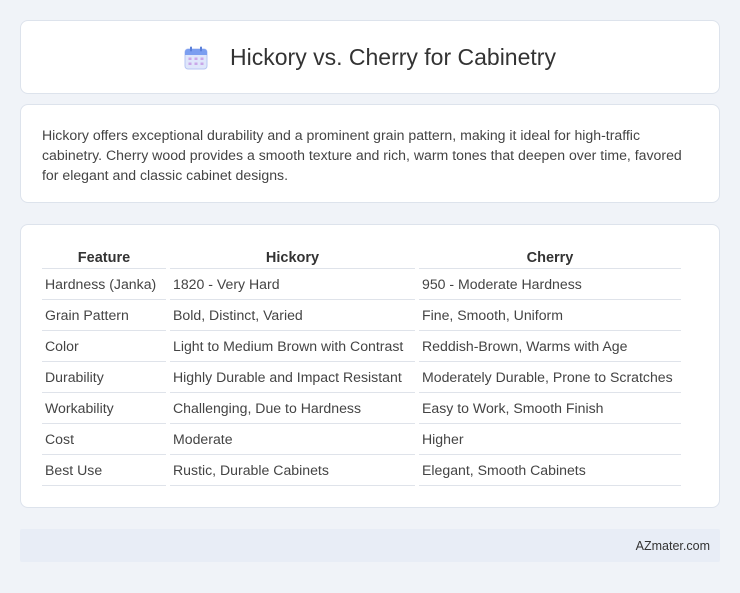  I want to click on table-cell: Higher, so click(550, 439).